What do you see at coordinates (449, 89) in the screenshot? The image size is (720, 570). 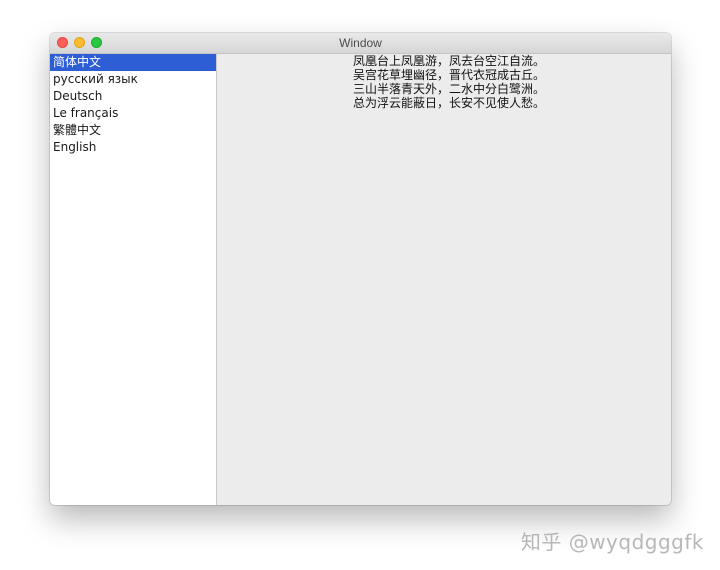 I see `poem-line: 三山半落青天外，二水中分白鹭洲。` at bounding box center [449, 89].